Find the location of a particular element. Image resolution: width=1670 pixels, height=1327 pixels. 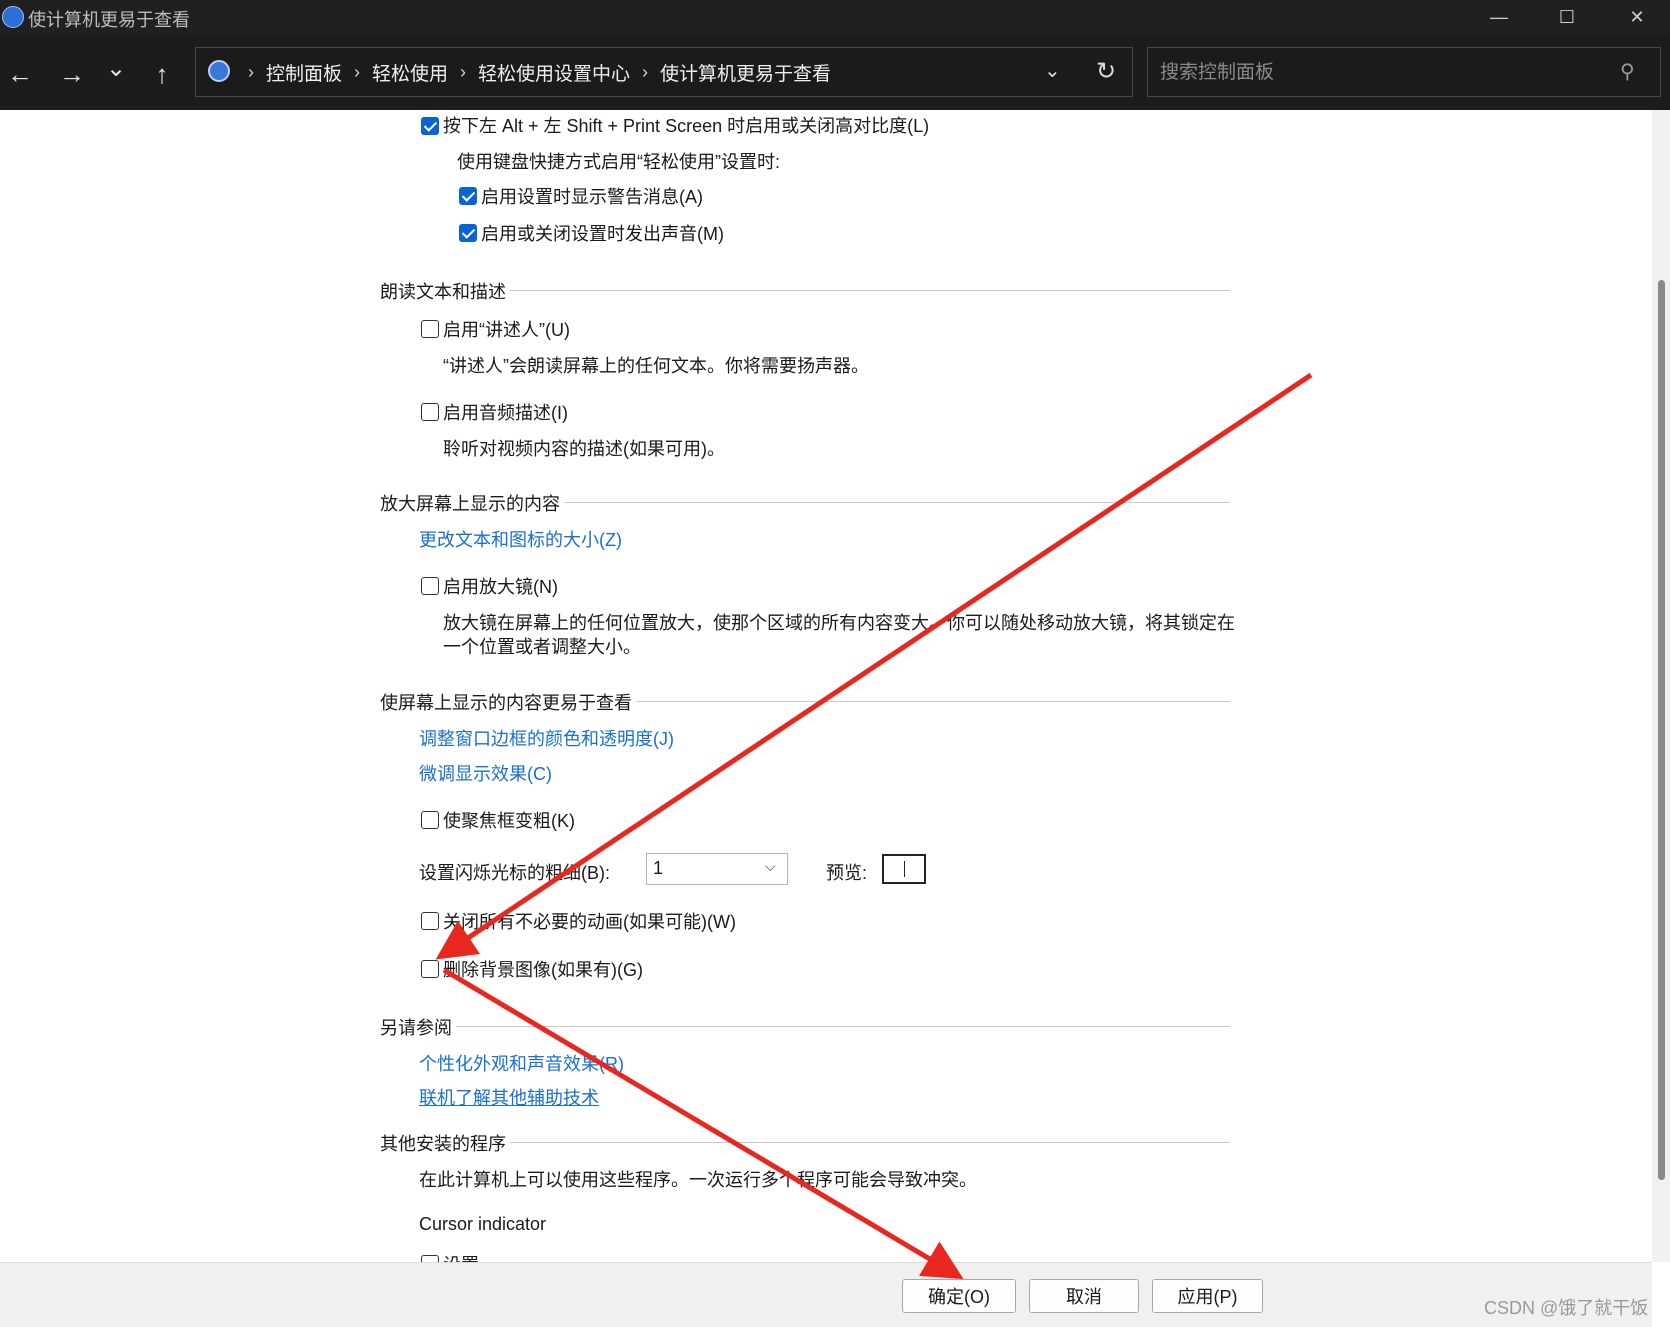

ok-button: 确定(O) is located at coordinates (959, 1296).